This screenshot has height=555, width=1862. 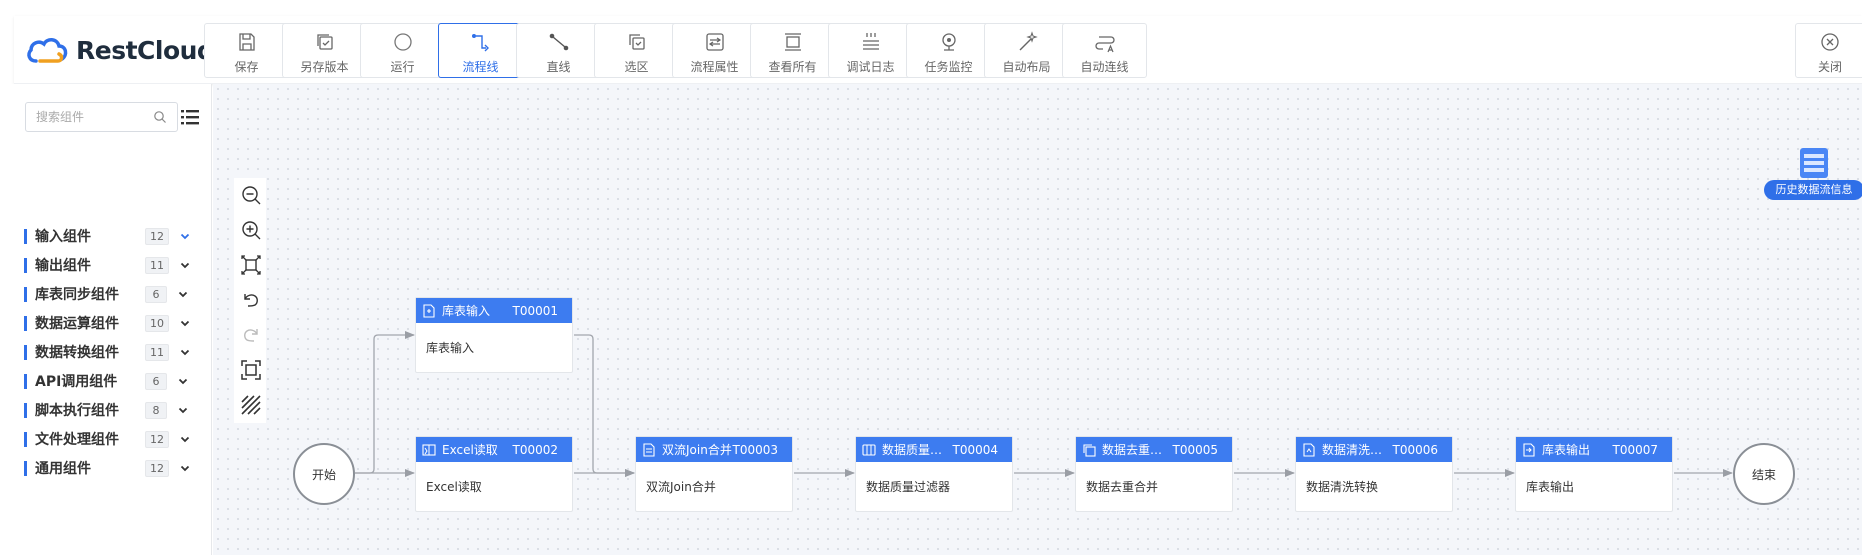 I want to click on category-name: 数据转换组件, so click(x=77, y=353).